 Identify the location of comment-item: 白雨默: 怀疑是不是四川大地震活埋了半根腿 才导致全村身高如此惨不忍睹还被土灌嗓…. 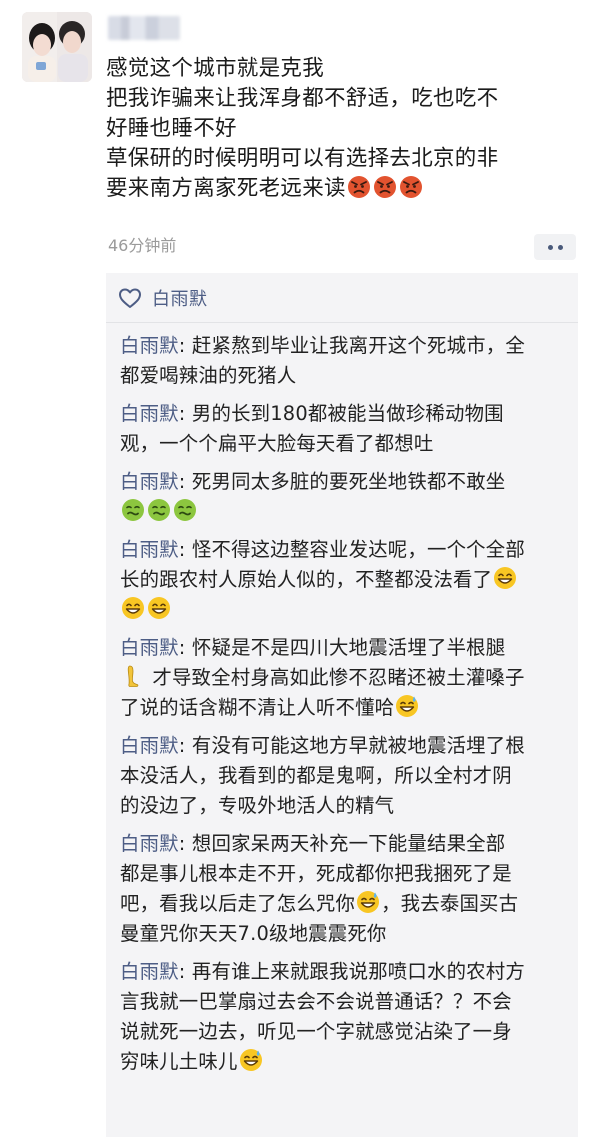
(345, 678).